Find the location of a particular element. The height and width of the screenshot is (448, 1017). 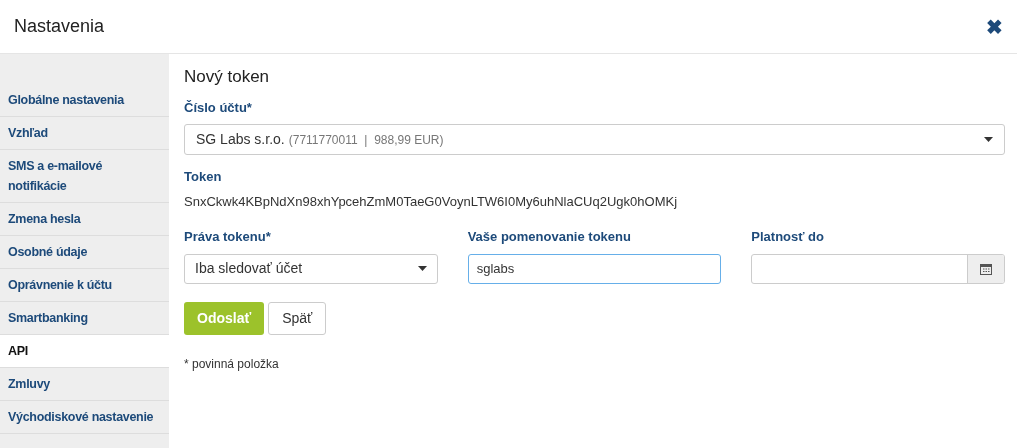

window-title: Nastavenia is located at coordinates (59, 26).